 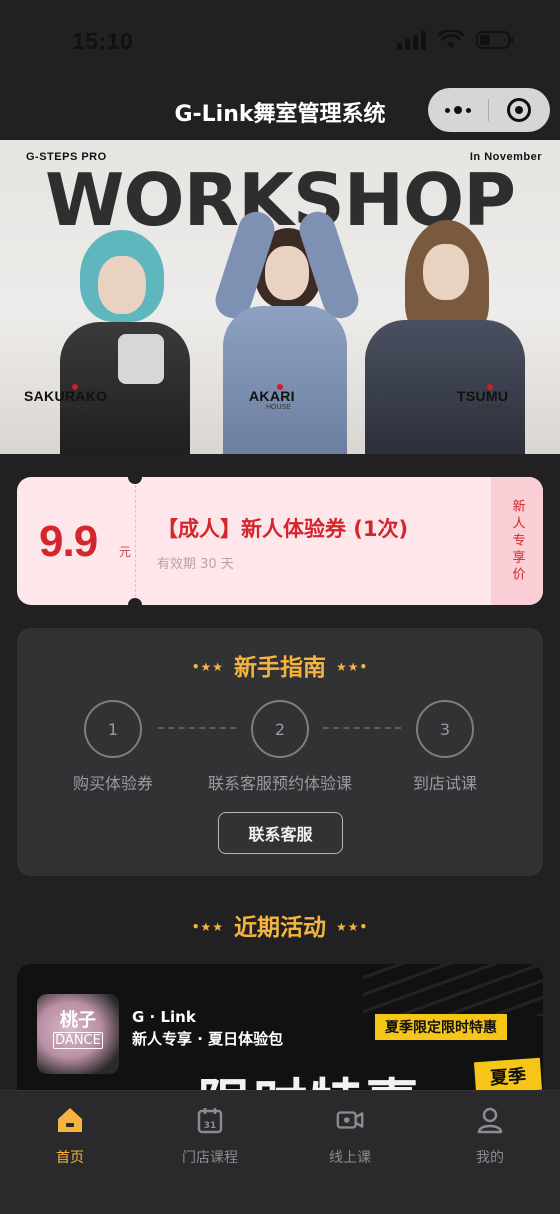 I want to click on close-mini-program-button, so click(x=519, y=110).